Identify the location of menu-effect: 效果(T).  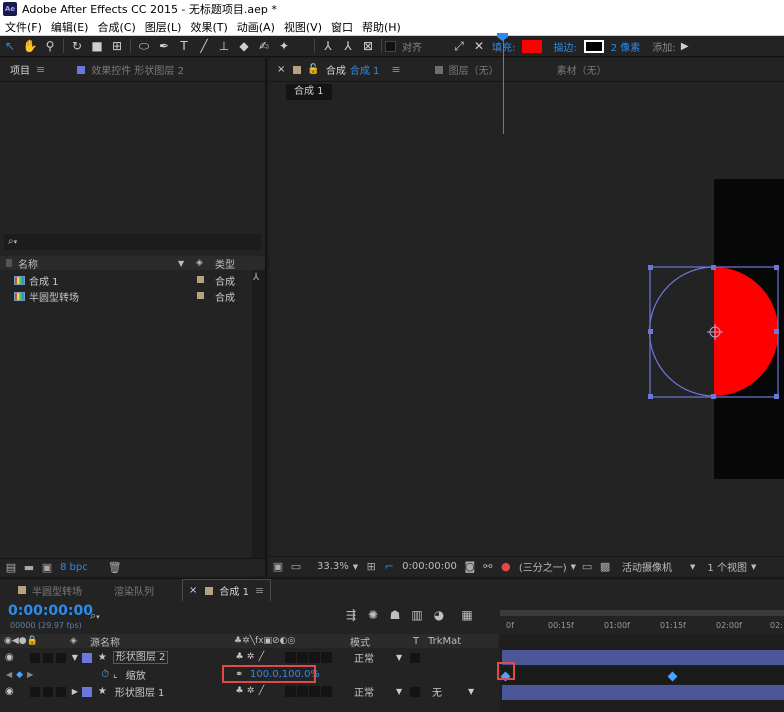
(208, 27).